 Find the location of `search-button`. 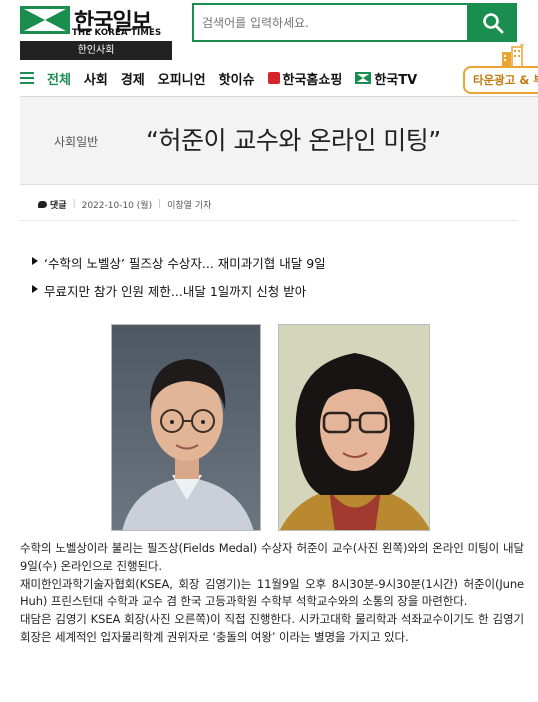

search-button is located at coordinates (493, 22).